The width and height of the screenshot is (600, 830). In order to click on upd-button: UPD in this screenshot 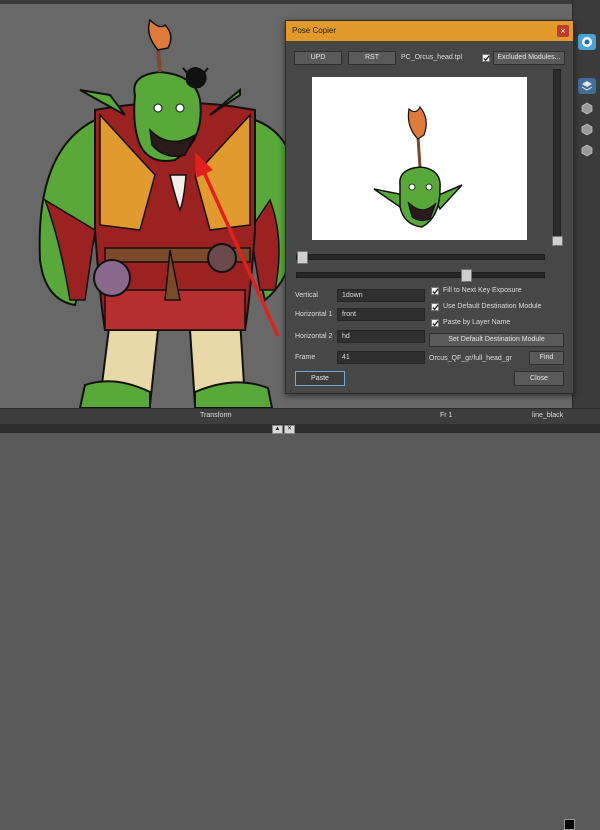, I will do `click(318, 58)`.